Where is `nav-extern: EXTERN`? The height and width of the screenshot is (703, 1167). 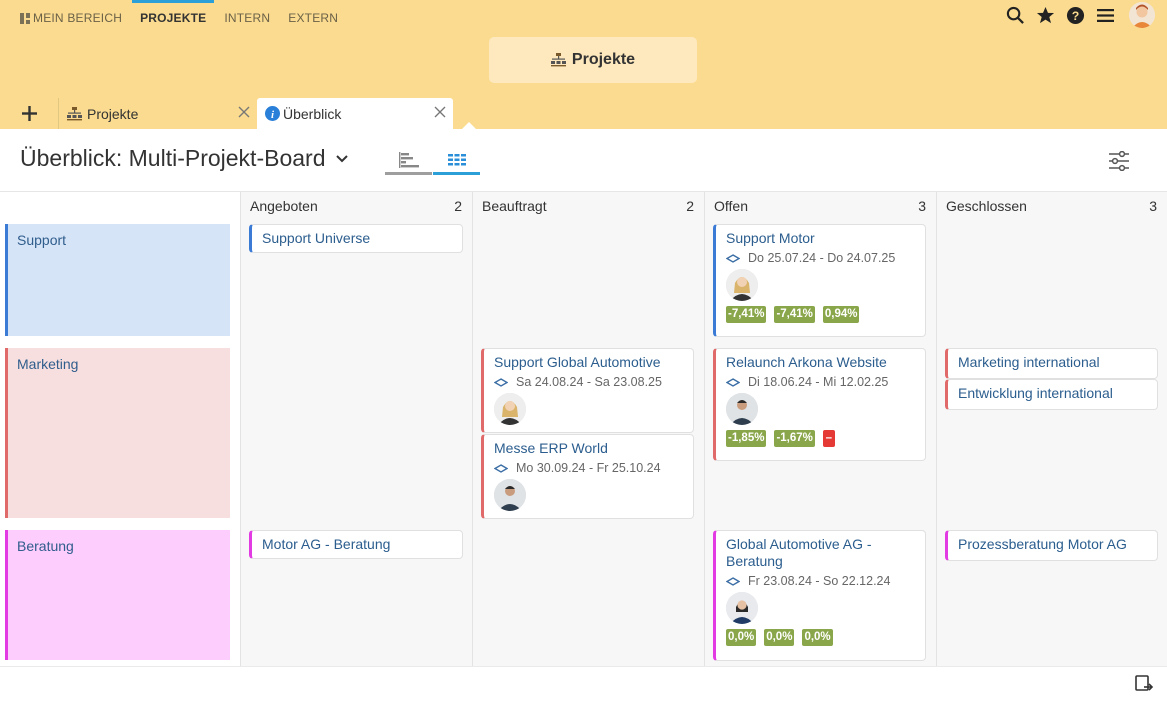
nav-extern: EXTERN is located at coordinates (313, 18).